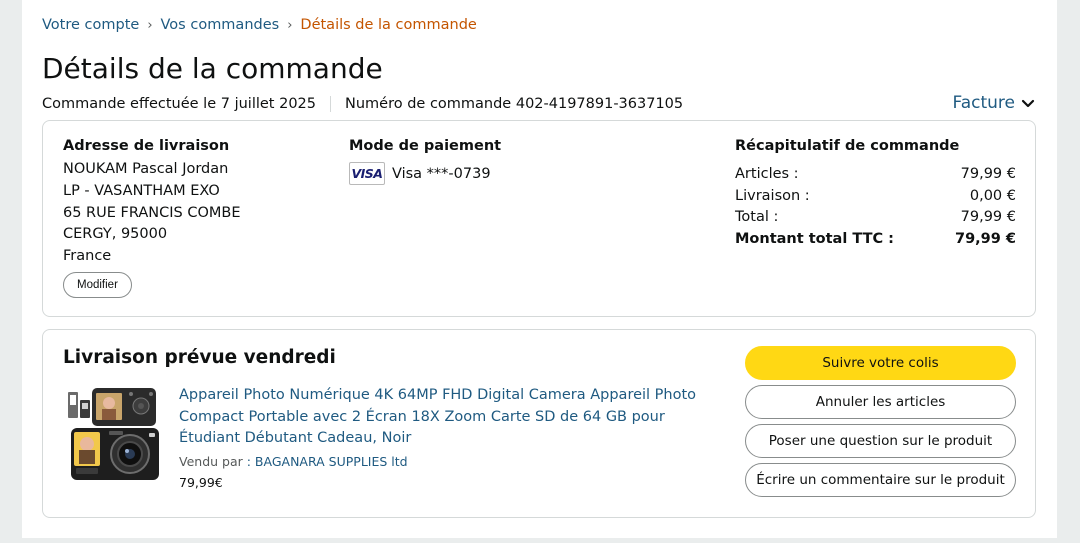 Image resolution: width=1080 pixels, height=543 pixels. What do you see at coordinates (327, 461) in the screenshot?
I see `seller-link: : BAGANARA SUPPLIES ltd` at bounding box center [327, 461].